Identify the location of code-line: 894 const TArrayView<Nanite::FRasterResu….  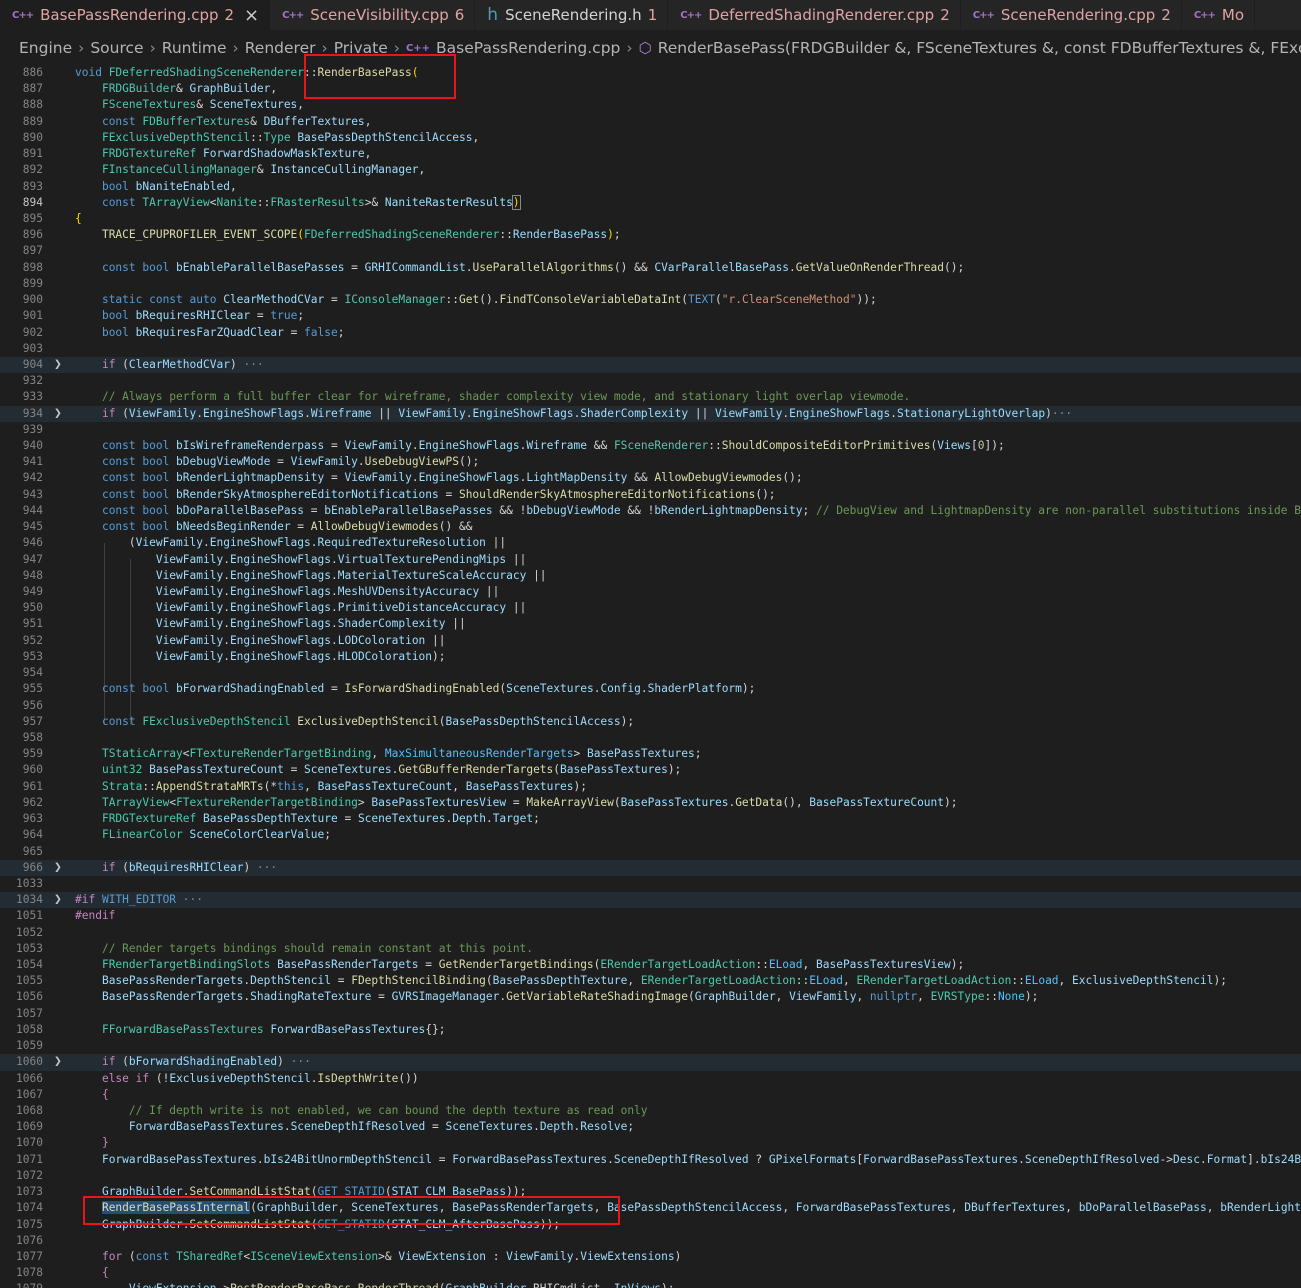
(650, 202).